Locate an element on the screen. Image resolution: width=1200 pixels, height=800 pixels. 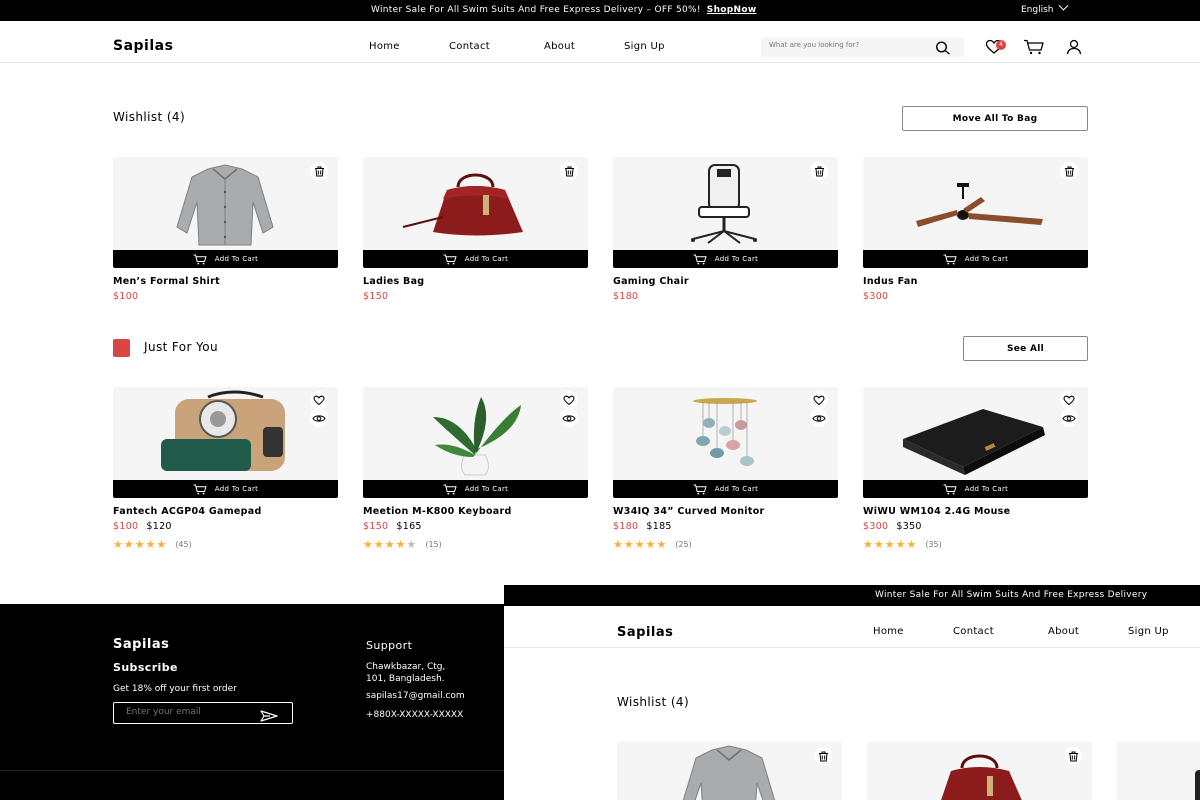
product-price: $180 is located at coordinates (626, 296).